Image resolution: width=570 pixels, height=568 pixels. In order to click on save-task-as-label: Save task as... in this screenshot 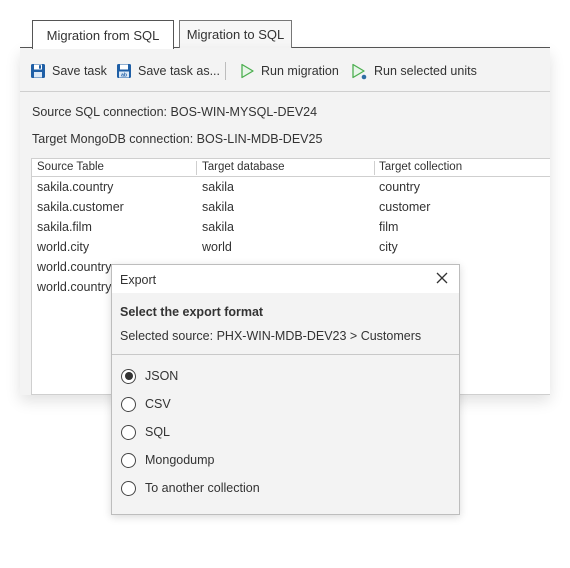, I will do `click(179, 71)`.